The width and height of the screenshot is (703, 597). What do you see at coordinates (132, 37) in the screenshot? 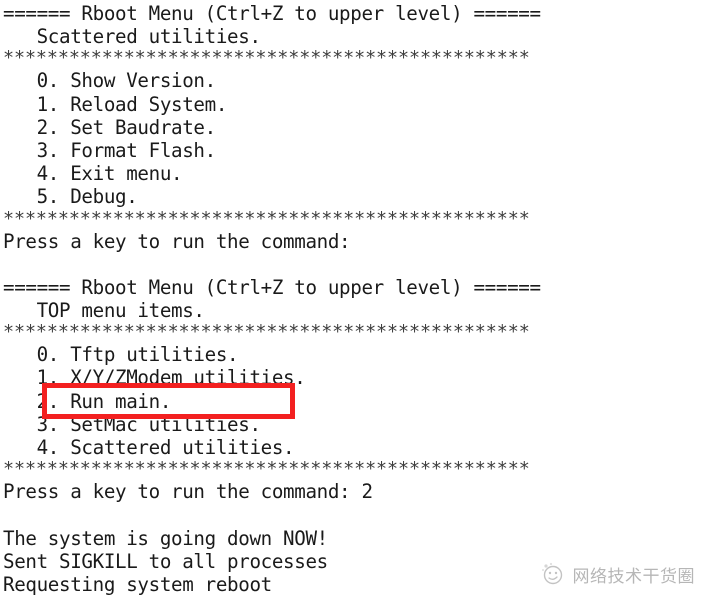
I see `submenu-title-scattered: Scattered utilities.` at bounding box center [132, 37].